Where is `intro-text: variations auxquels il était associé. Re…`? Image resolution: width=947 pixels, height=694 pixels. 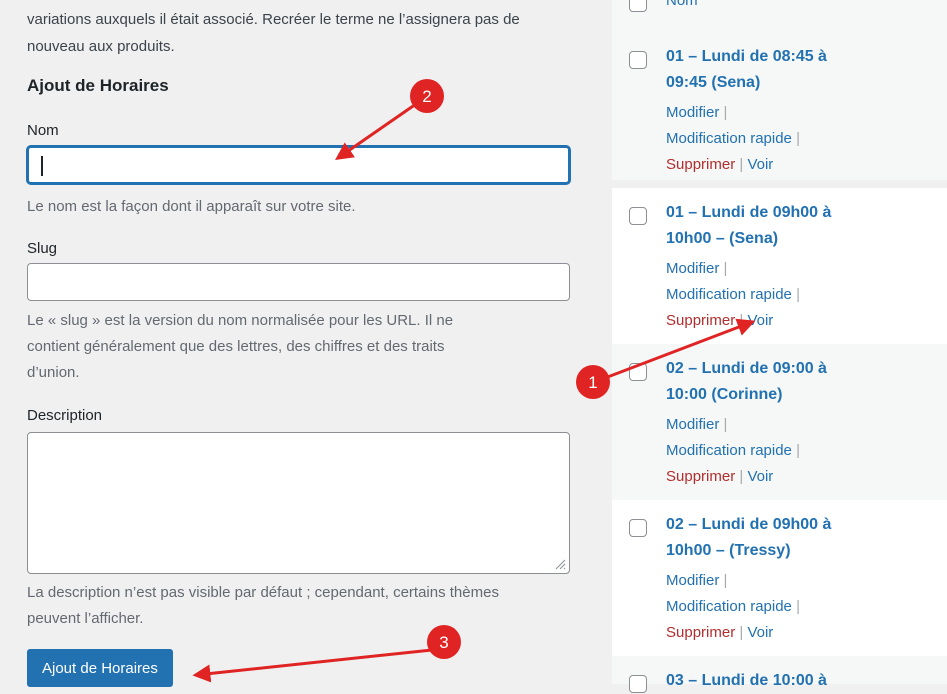 intro-text: variations auxquels il était associé. Re… is located at coordinates (273, 33).